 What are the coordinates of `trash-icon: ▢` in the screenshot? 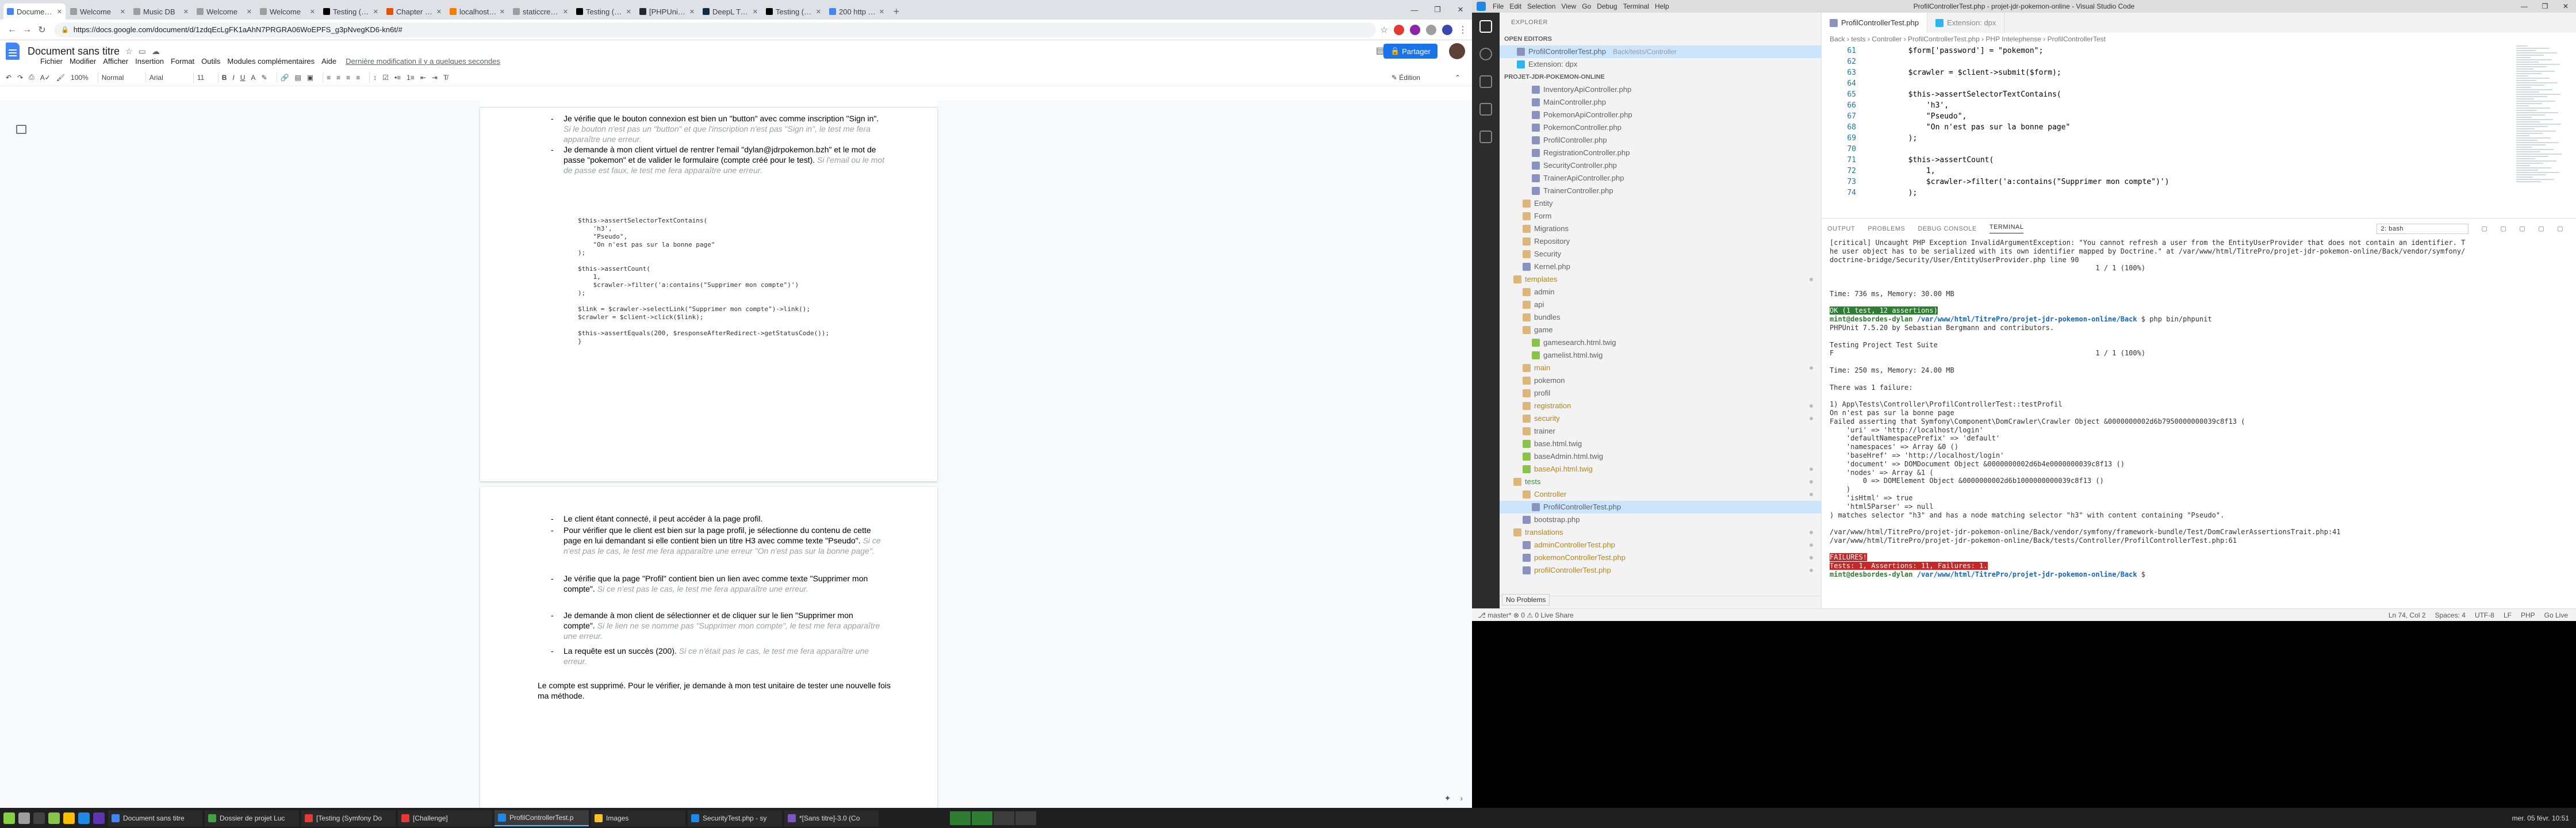 It's located at (2522, 228).